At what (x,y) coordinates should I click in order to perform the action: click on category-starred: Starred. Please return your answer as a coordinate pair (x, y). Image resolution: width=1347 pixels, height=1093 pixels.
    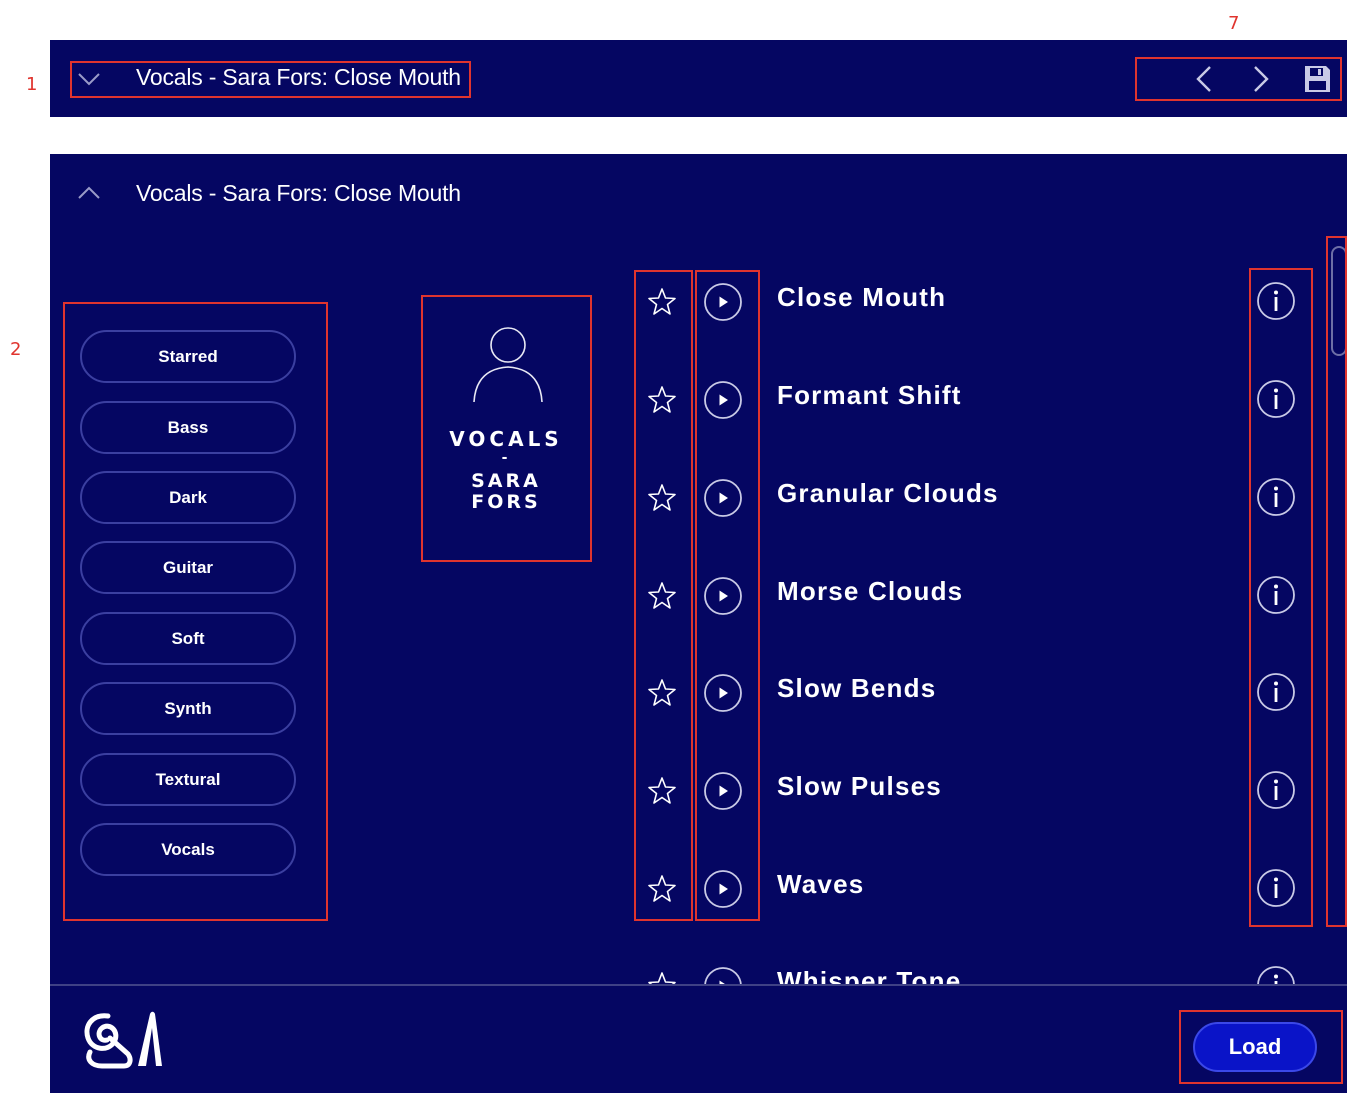
    Looking at the image, I should click on (188, 356).